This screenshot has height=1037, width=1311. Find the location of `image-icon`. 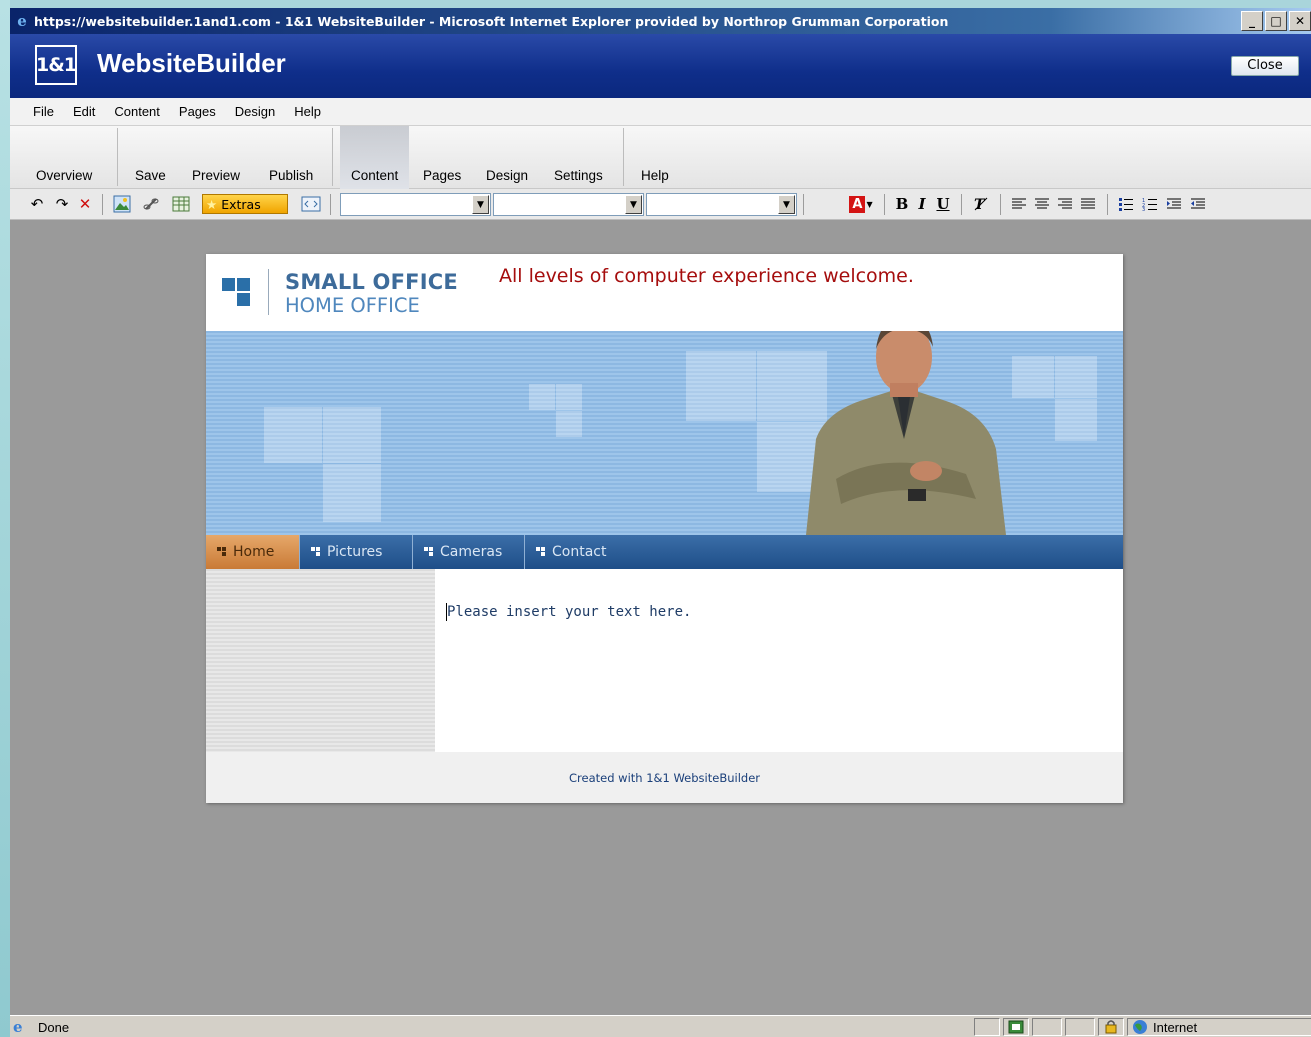

image-icon is located at coordinates (122, 204).